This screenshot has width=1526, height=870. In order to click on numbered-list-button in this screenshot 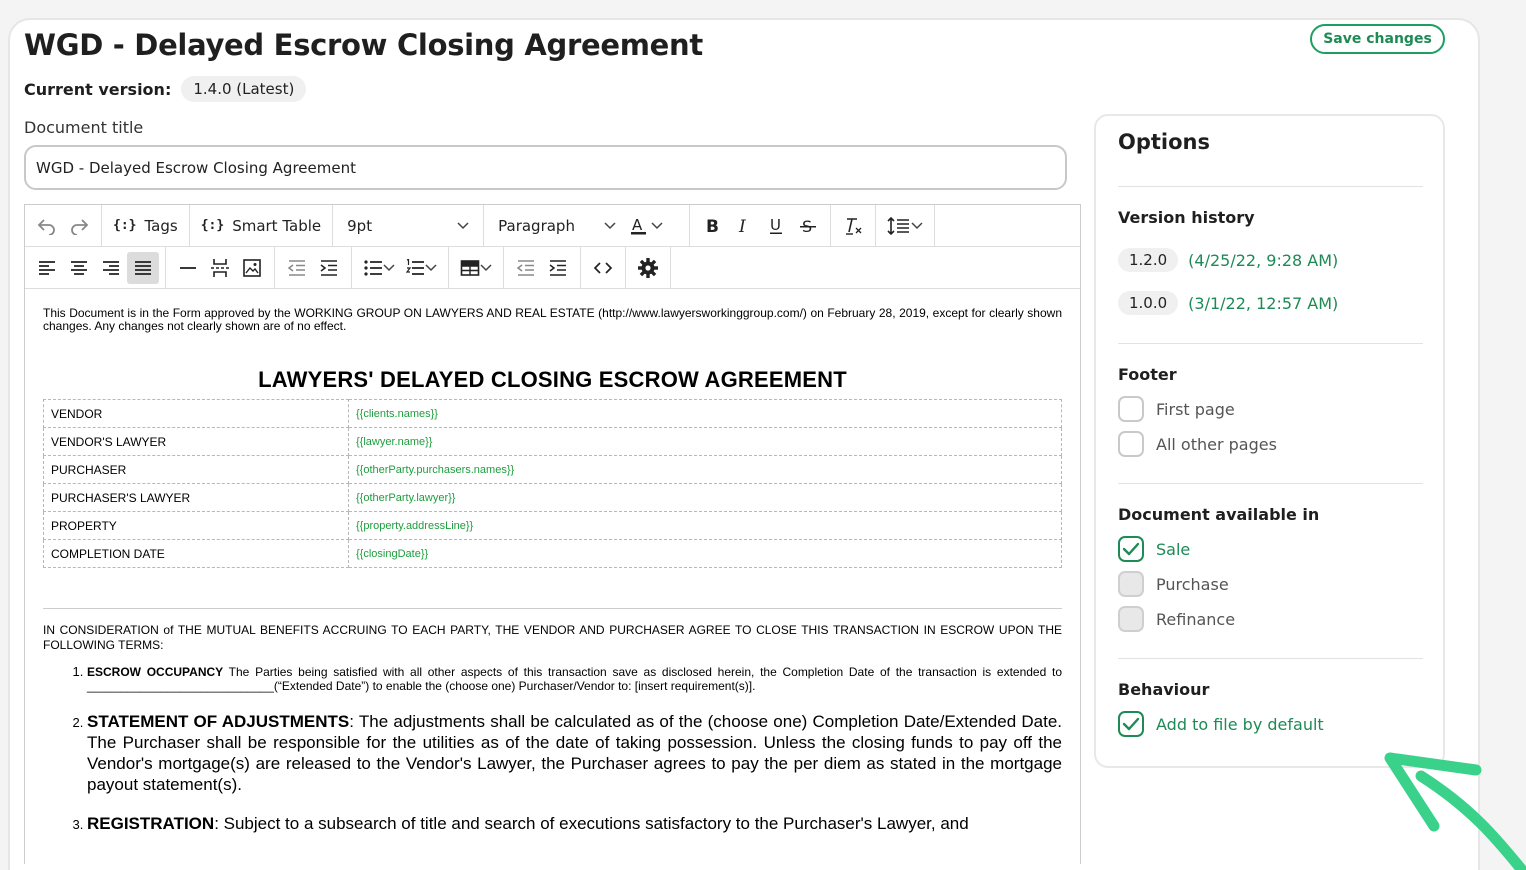, I will do `click(421, 268)`.